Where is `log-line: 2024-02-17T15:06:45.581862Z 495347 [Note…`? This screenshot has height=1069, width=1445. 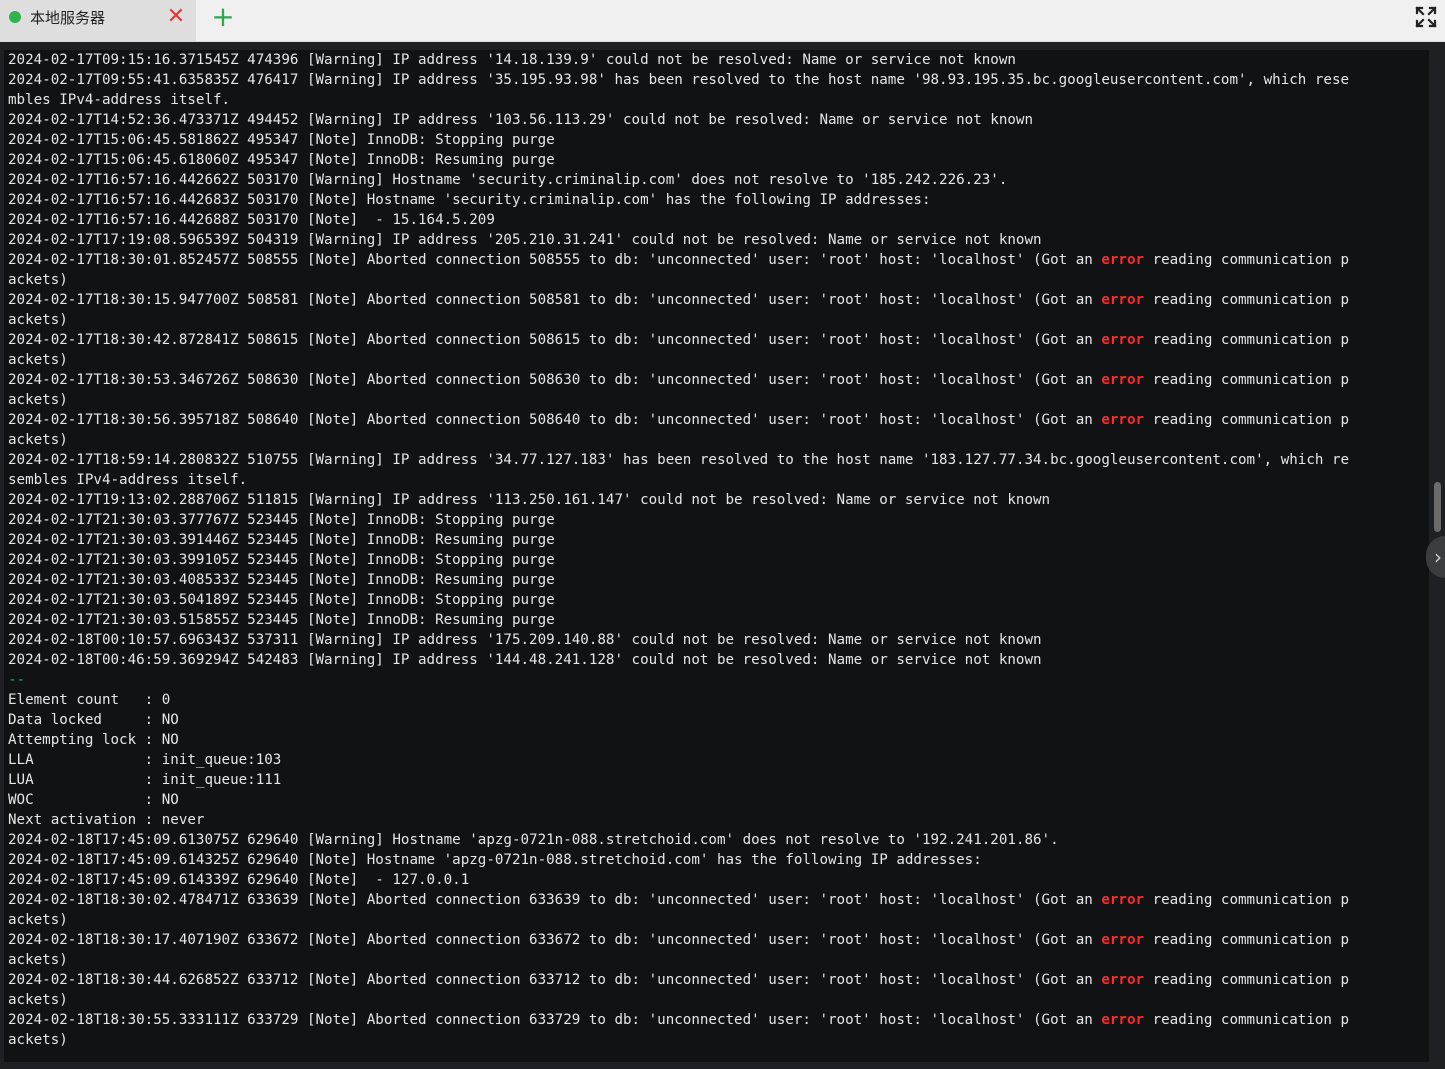
log-line: 2024-02-17T15:06:45.581862Z 495347 [Note… is located at coordinates (678, 140).